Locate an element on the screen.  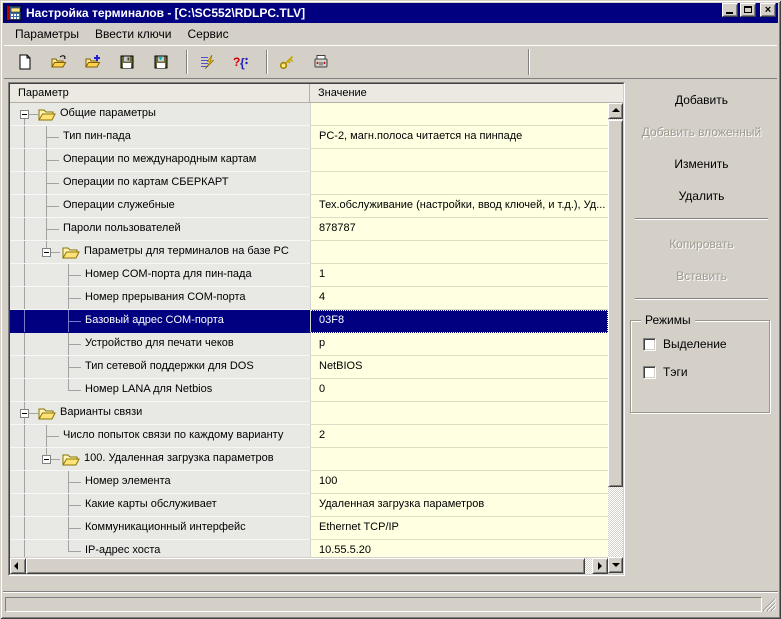
value-cell: p is located at coordinates (459, 344).